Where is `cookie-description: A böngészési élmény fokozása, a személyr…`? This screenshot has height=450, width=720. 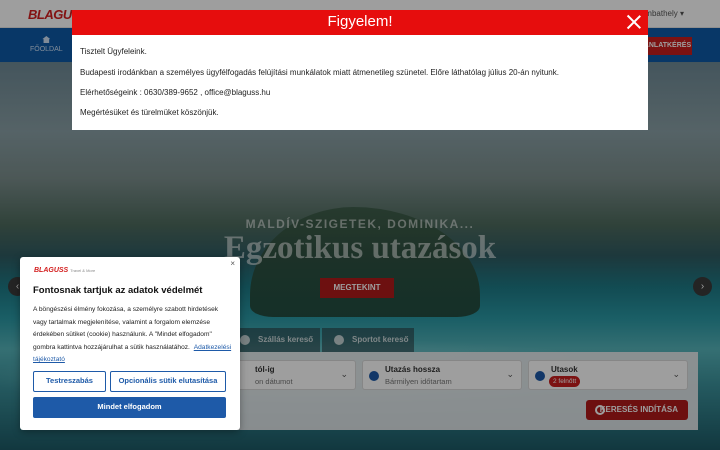 cookie-description: A böngészési élmény fokozása, a személyr… is located at coordinates (126, 328).